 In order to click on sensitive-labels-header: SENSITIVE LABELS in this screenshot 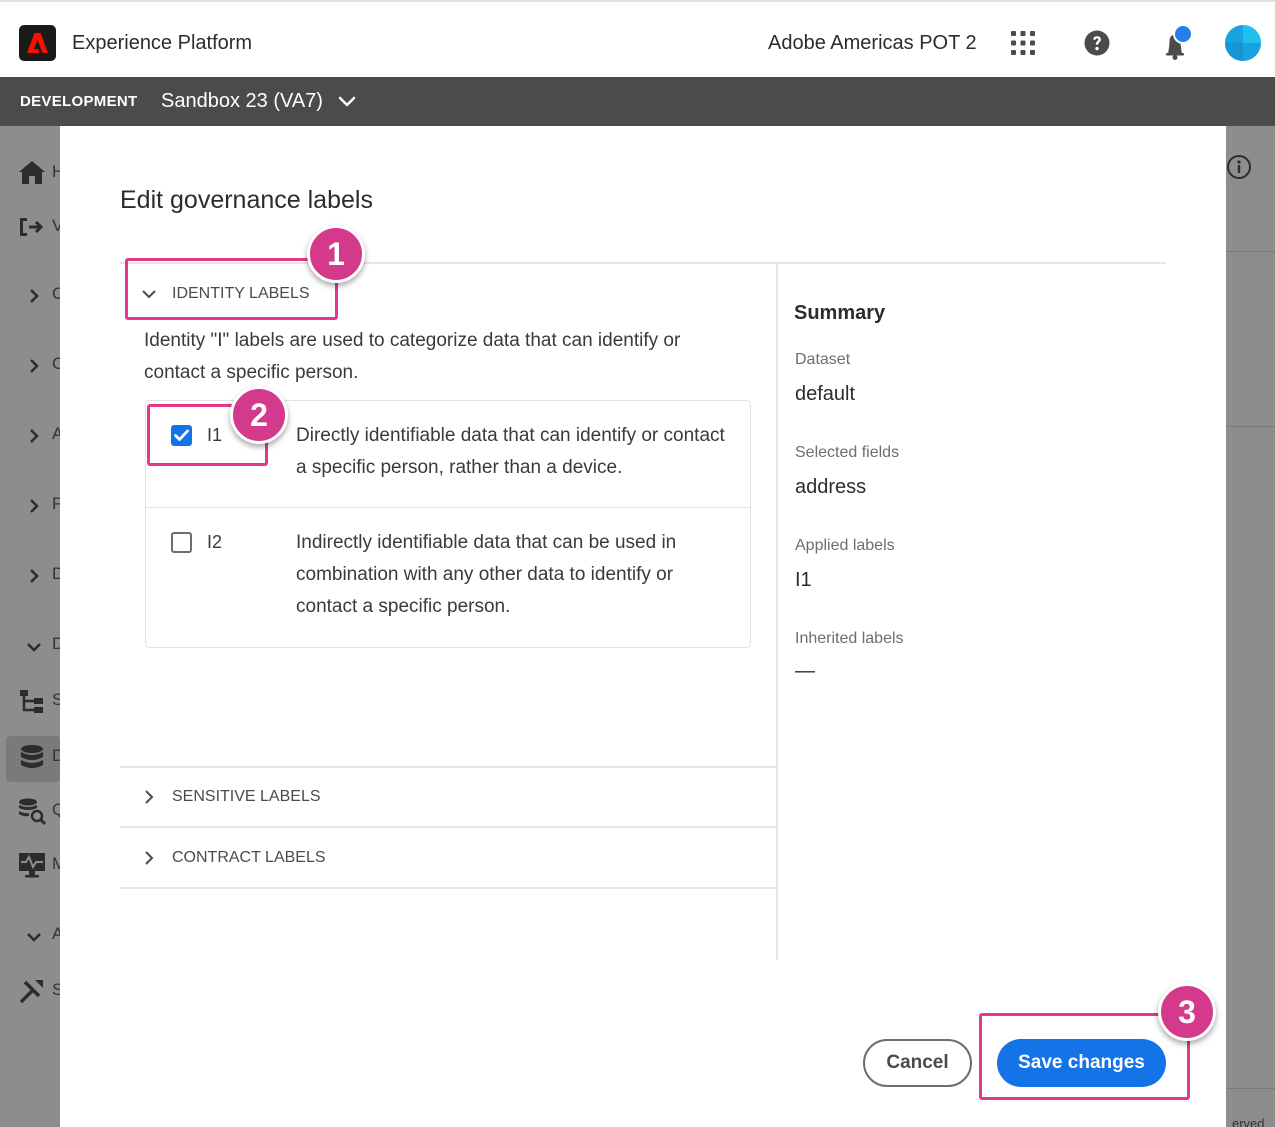, I will do `click(230, 797)`.